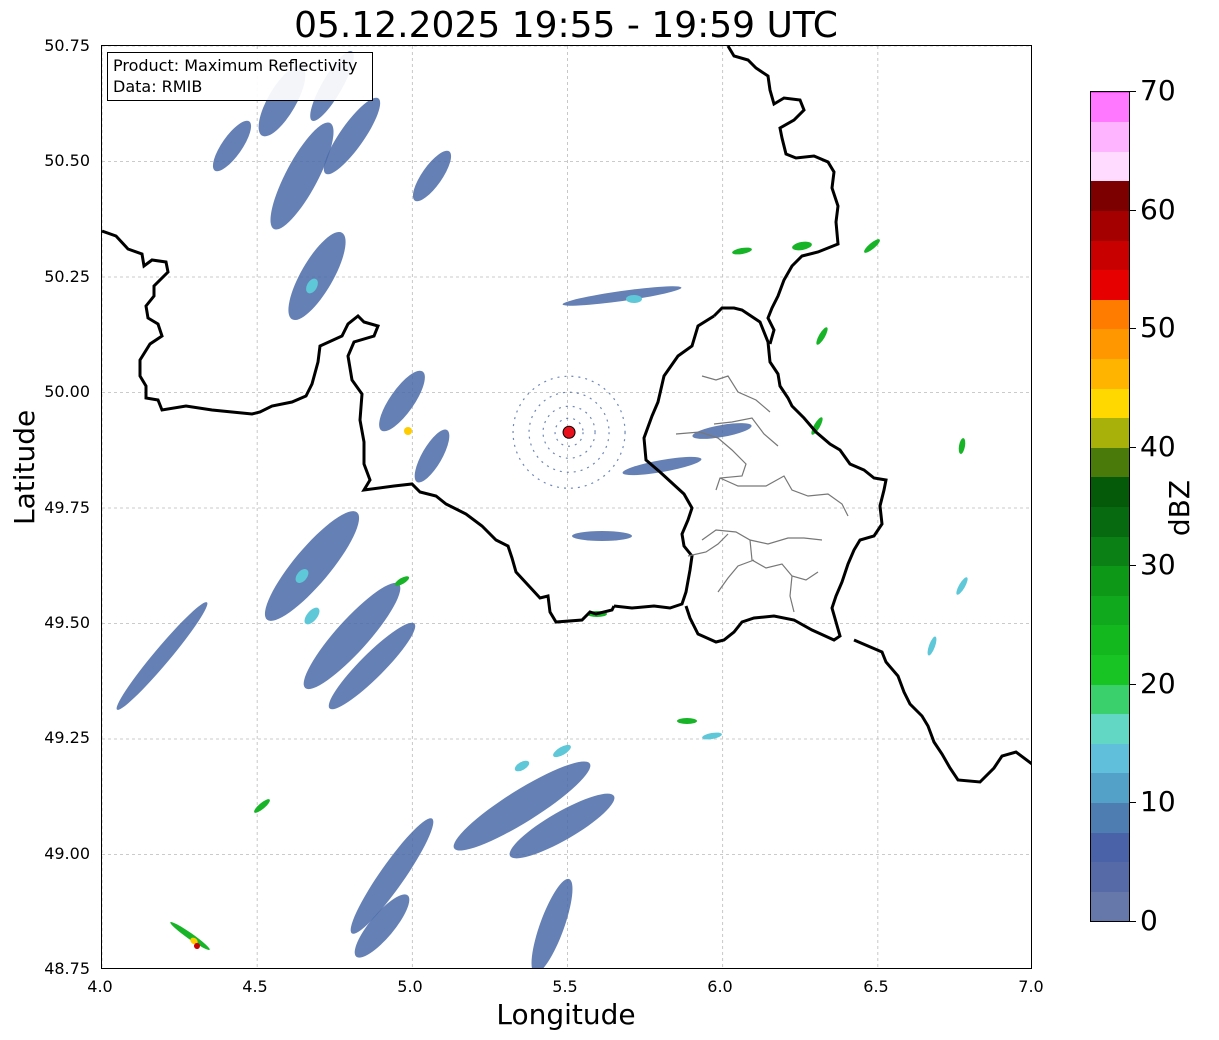 The width and height of the screenshot is (1219, 1040). I want to click on x-tick-label: 4.5, so click(255, 986).